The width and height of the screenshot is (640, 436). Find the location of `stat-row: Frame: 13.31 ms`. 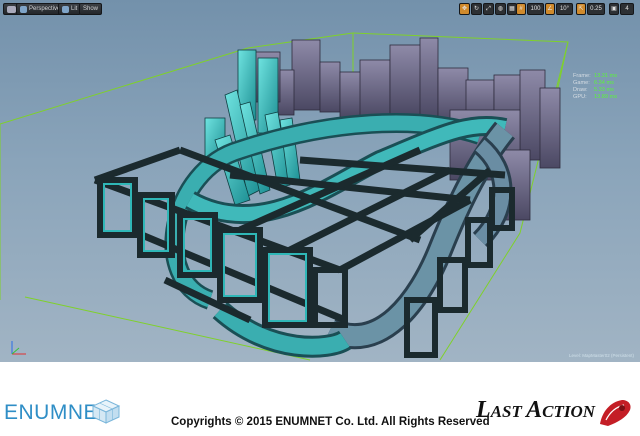

stat-row: Frame: 13.31 ms is located at coordinates (595, 76).